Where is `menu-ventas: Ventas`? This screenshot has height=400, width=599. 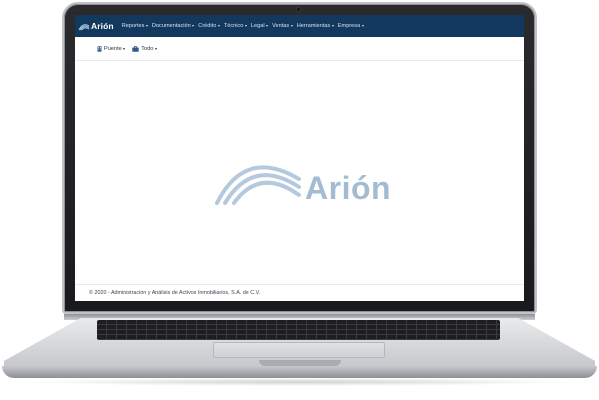
menu-ventas: Ventas is located at coordinates (282, 26).